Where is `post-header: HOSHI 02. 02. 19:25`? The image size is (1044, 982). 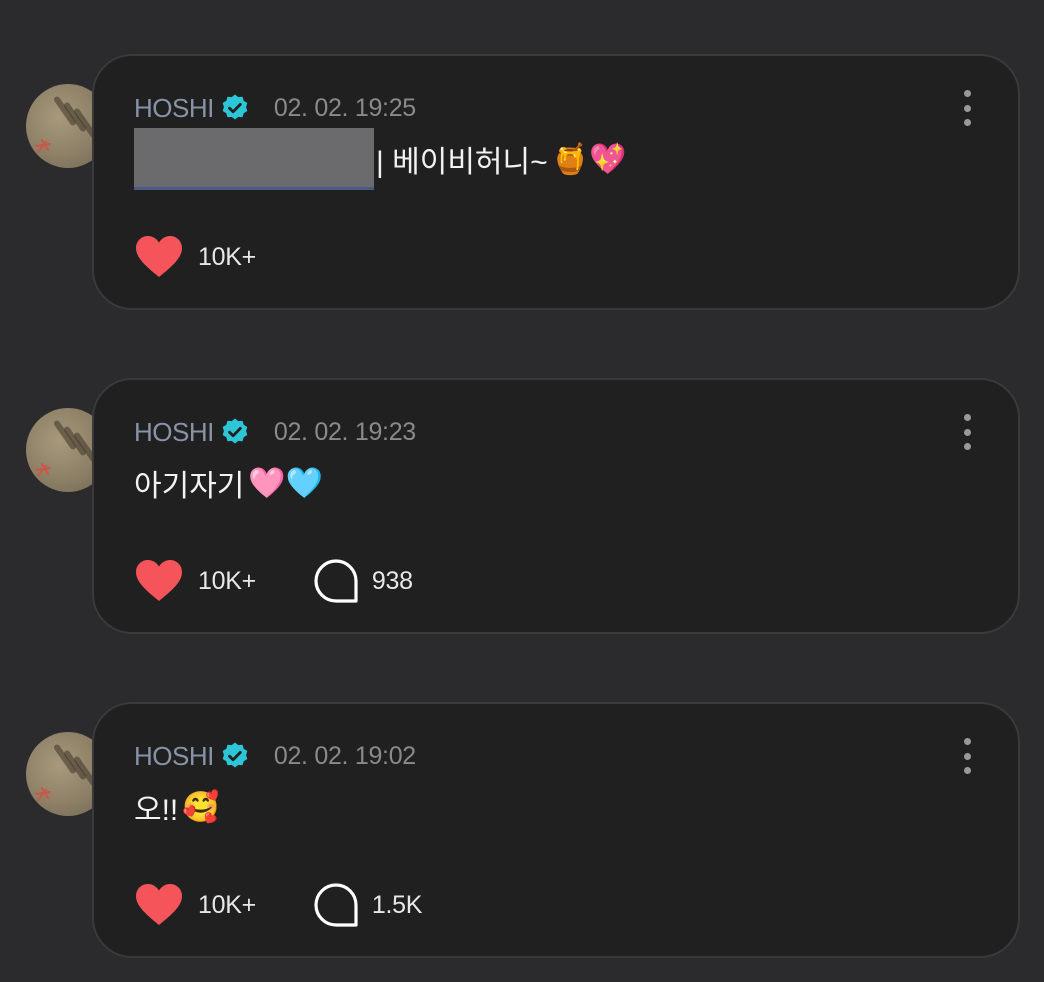
post-header: HOSHI 02. 02. 19:25 is located at coordinates (275, 108).